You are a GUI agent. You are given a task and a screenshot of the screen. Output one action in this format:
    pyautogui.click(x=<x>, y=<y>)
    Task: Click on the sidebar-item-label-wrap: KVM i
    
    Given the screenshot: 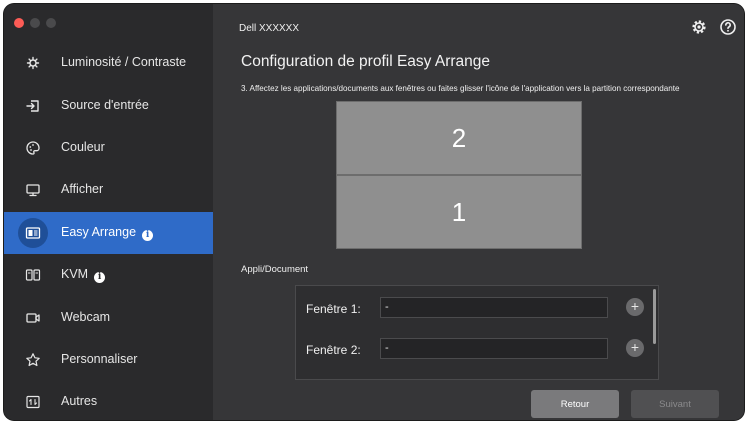 What is the action you would take?
    pyautogui.click(x=83, y=275)
    